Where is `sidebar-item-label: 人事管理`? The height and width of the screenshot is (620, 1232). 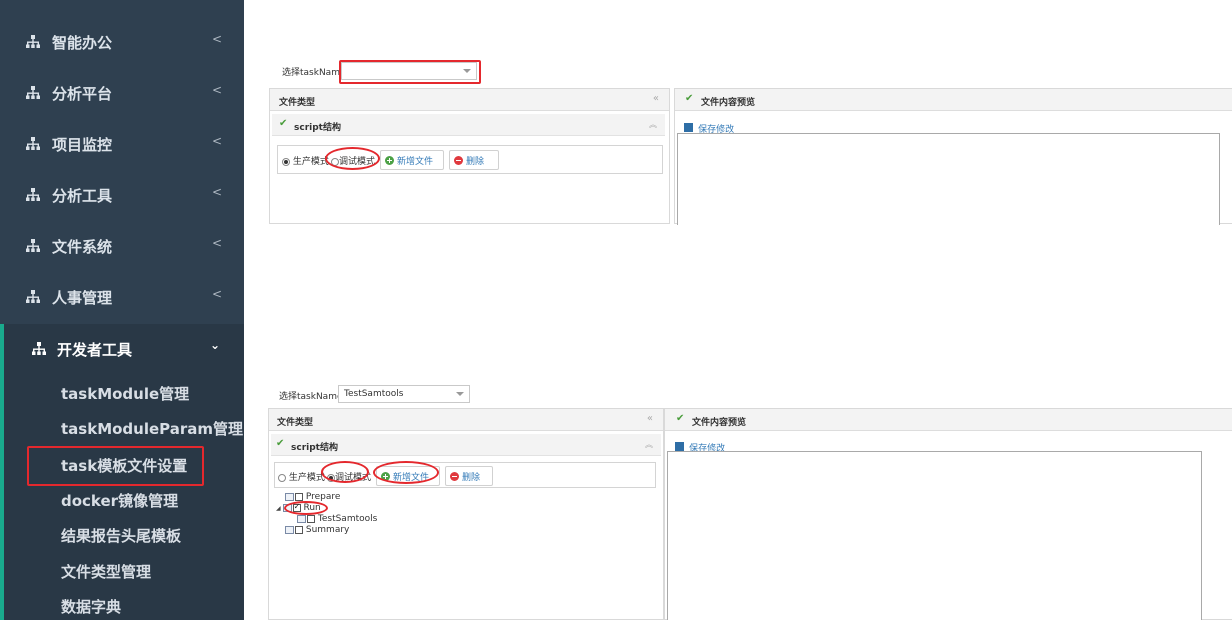
sidebar-item-label: 人事管理 is located at coordinates (82, 298).